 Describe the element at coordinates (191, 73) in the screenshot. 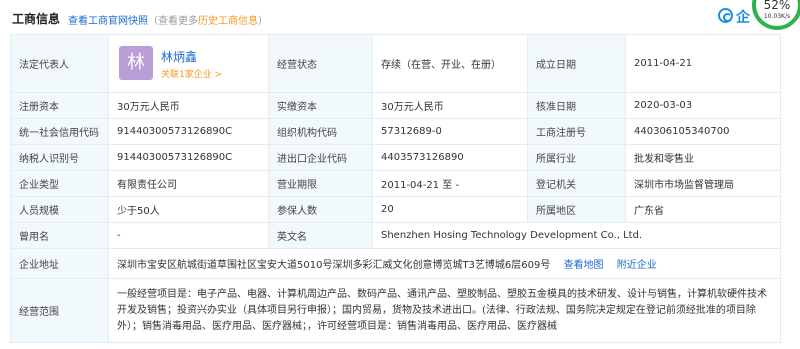

I see `related-companies-link: 关联1家企业 >` at that location.